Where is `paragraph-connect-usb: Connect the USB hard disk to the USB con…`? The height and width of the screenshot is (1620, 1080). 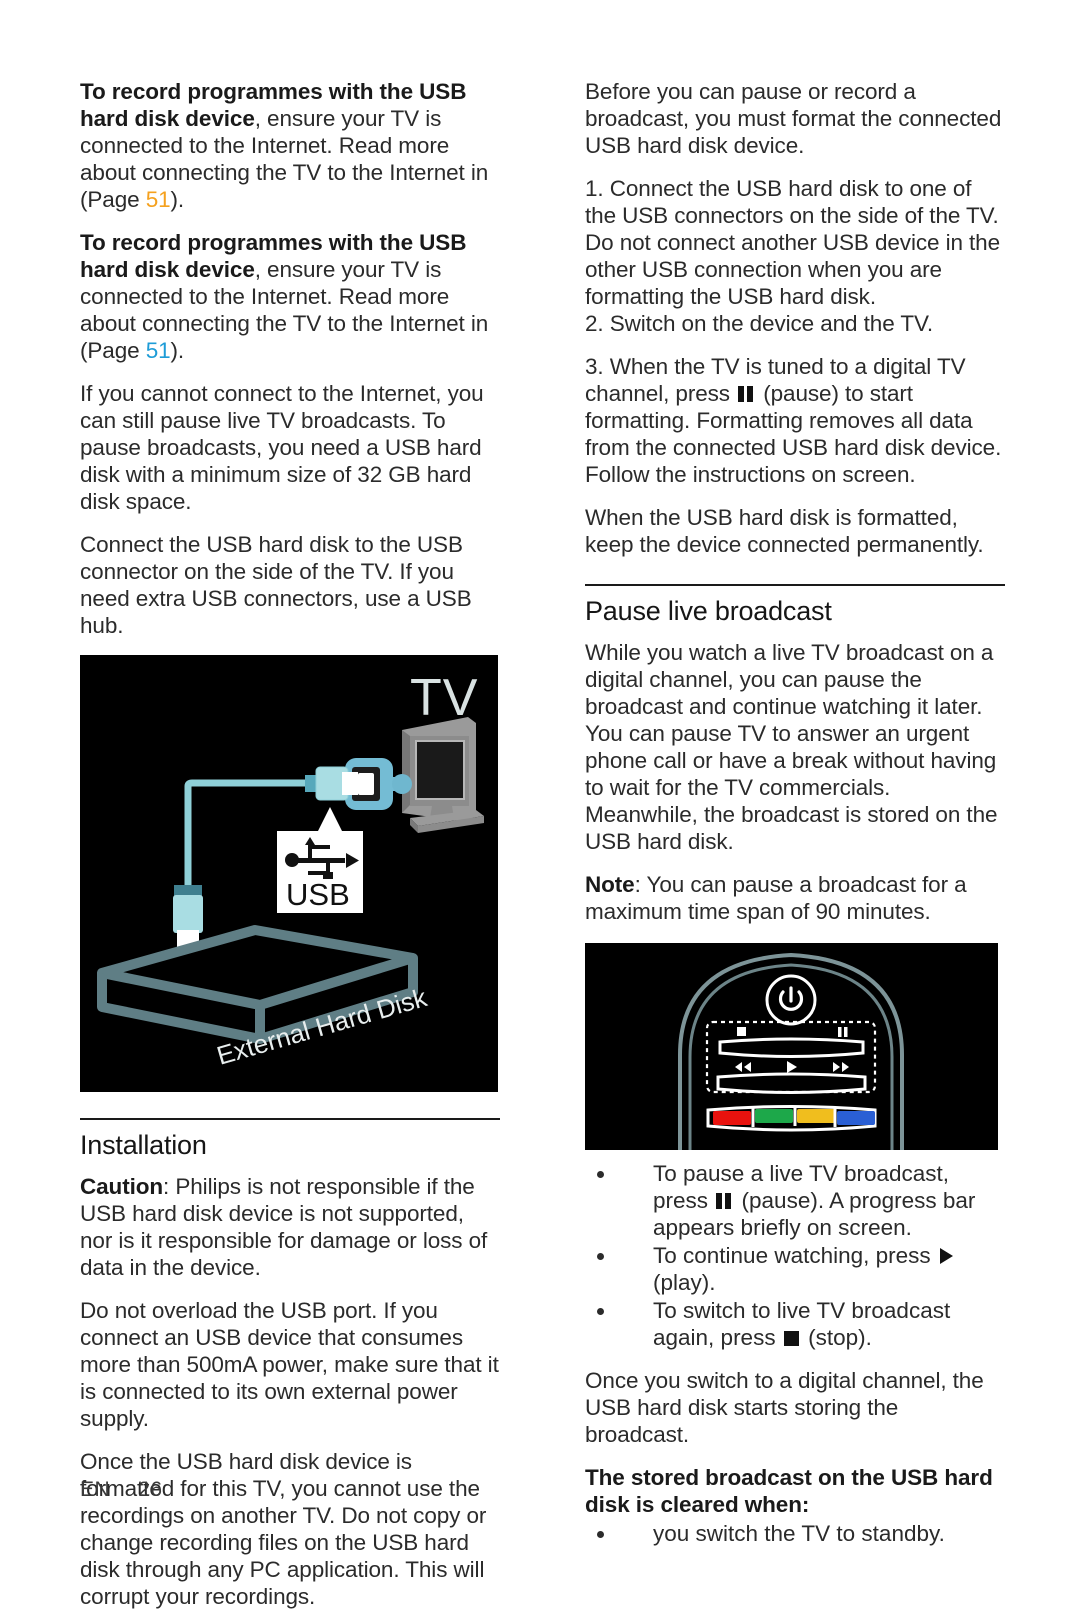 paragraph-connect-usb: Connect the USB hard disk to the USB con… is located at coordinates (276, 585).